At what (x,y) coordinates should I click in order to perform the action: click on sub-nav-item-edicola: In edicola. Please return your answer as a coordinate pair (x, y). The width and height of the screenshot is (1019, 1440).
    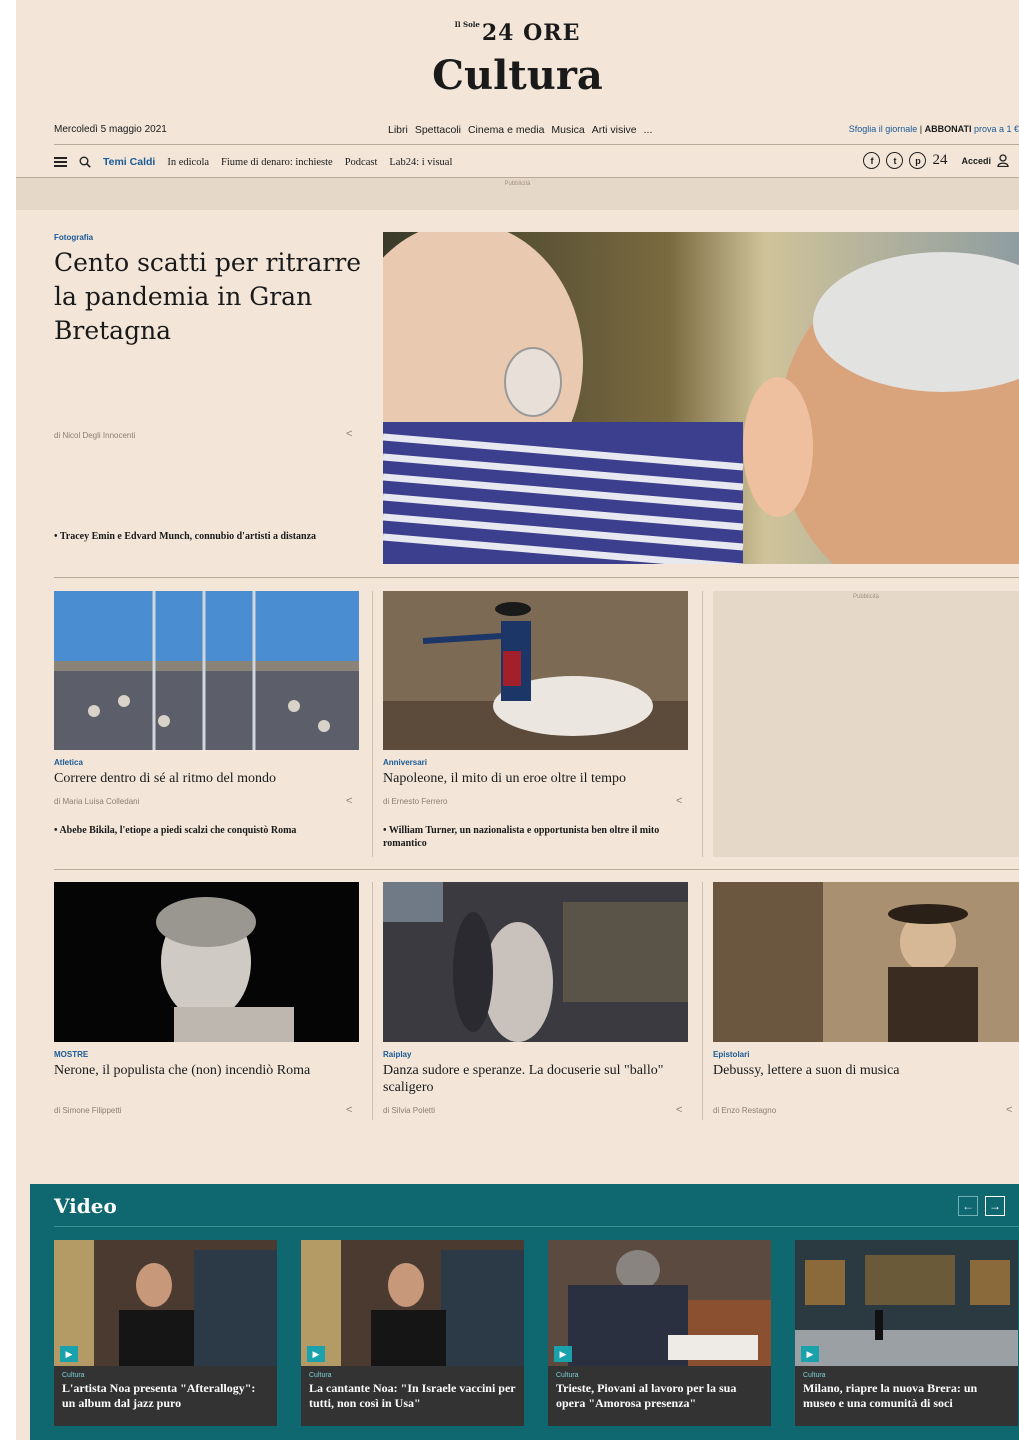
    Looking at the image, I should click on (188, 162).